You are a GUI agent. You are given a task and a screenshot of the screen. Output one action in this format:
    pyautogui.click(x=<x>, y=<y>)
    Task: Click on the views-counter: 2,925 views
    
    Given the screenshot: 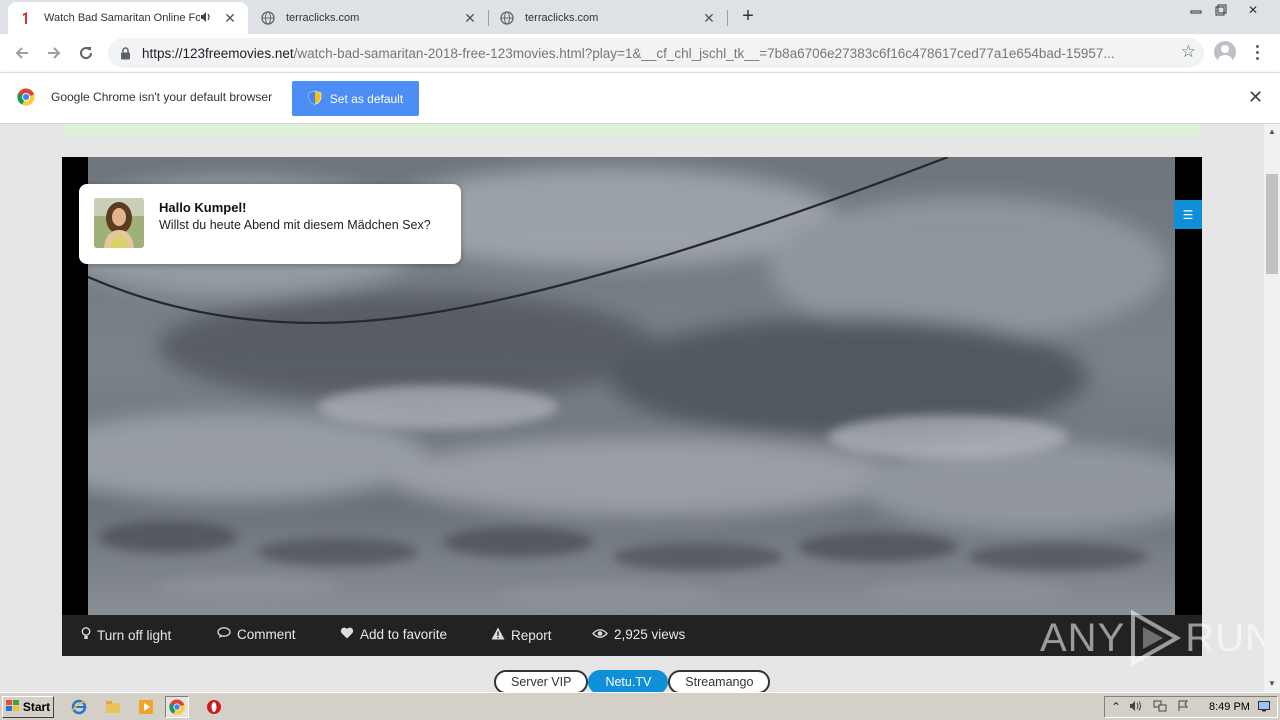 What is the action you would take?
    pyautogui.click(x=638, y=634)
    